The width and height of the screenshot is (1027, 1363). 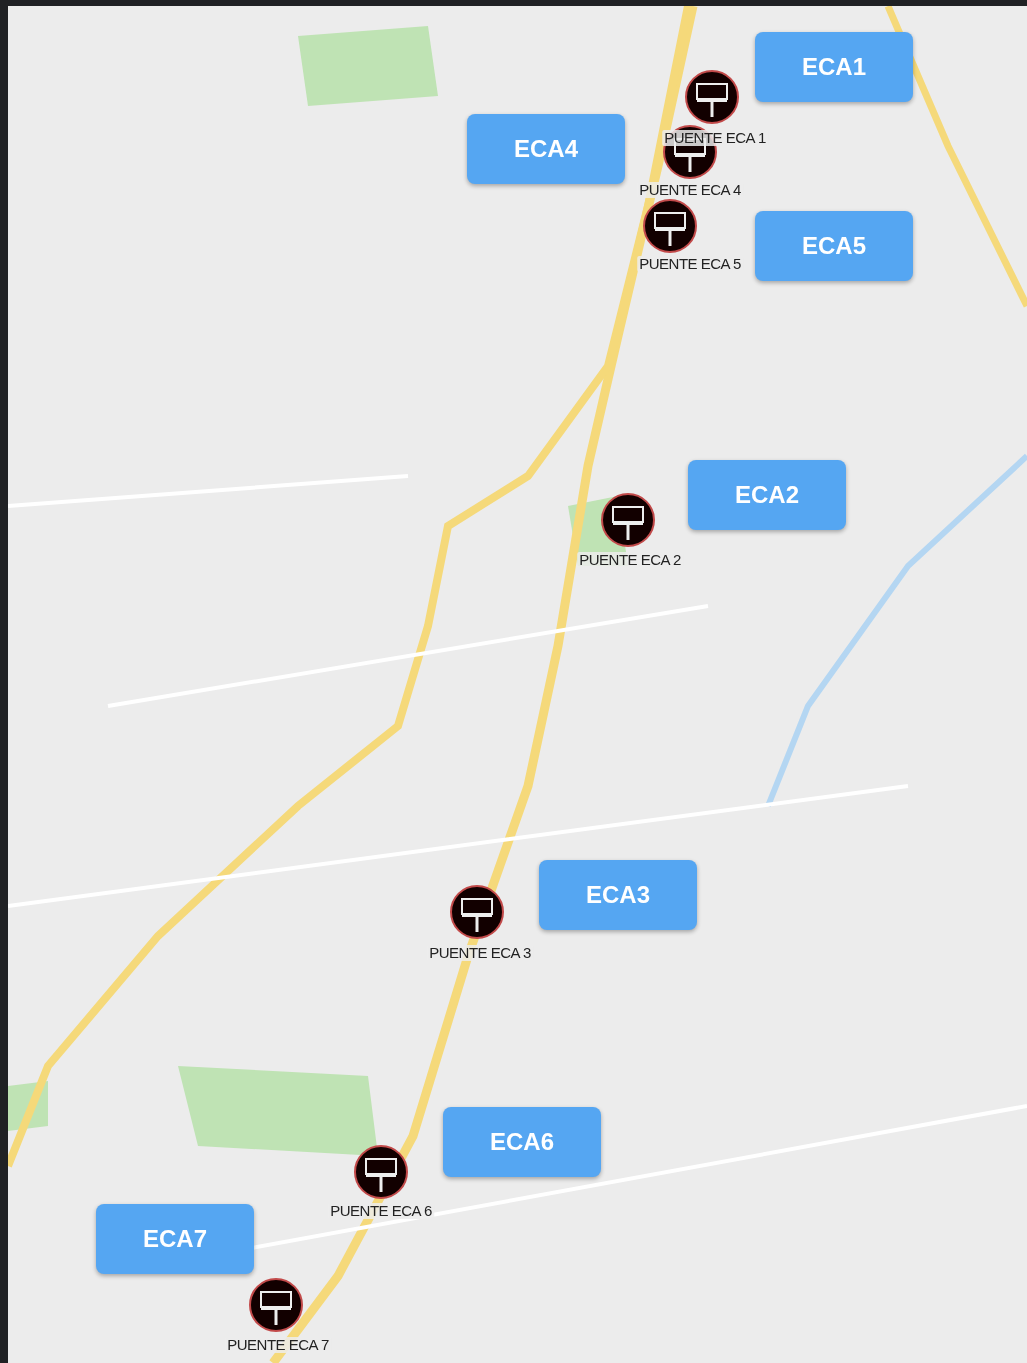 What do you see at coordinates (522, 1142) in the screenshot?
I see `station-button: ECA6` at bounding box center [522, 1142].